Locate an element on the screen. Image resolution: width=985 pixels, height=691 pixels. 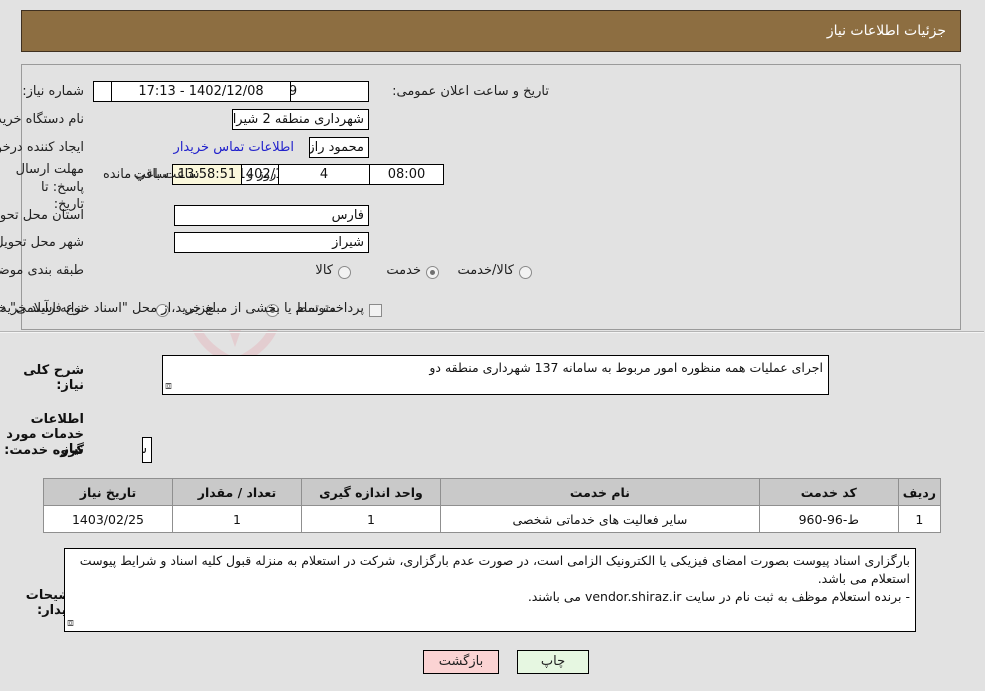
cell-unit: 1 is located at coordinates (372, 519).